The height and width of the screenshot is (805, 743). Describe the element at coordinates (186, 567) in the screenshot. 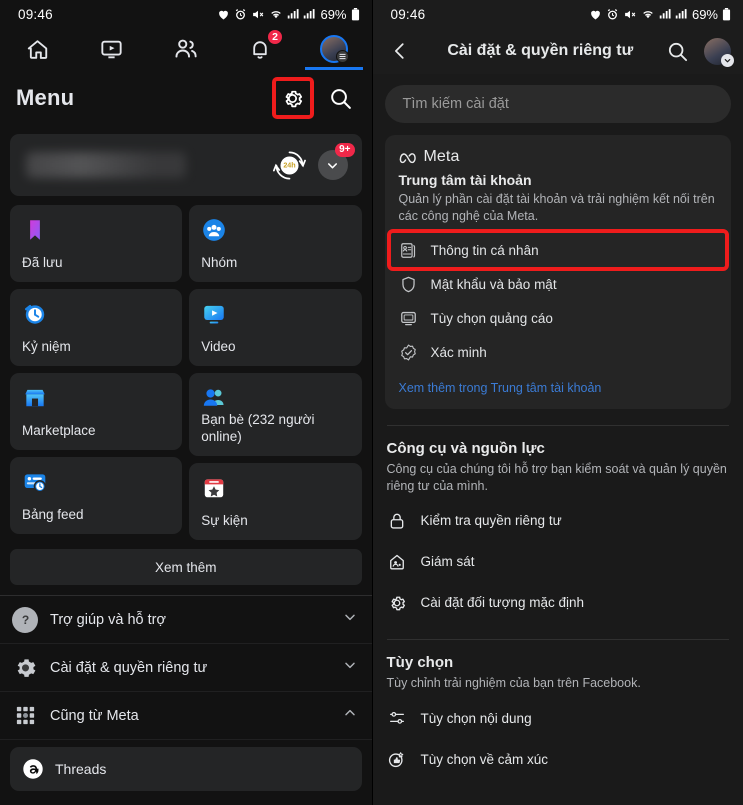

I see `see-more-button: Xem thêm` at that location.